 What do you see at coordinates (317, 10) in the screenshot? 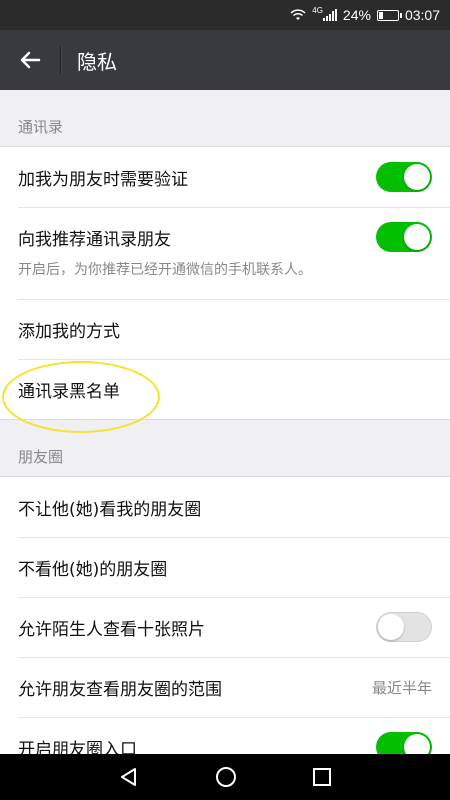
I see `network-type: 4G` at bounding box center [317, 10].